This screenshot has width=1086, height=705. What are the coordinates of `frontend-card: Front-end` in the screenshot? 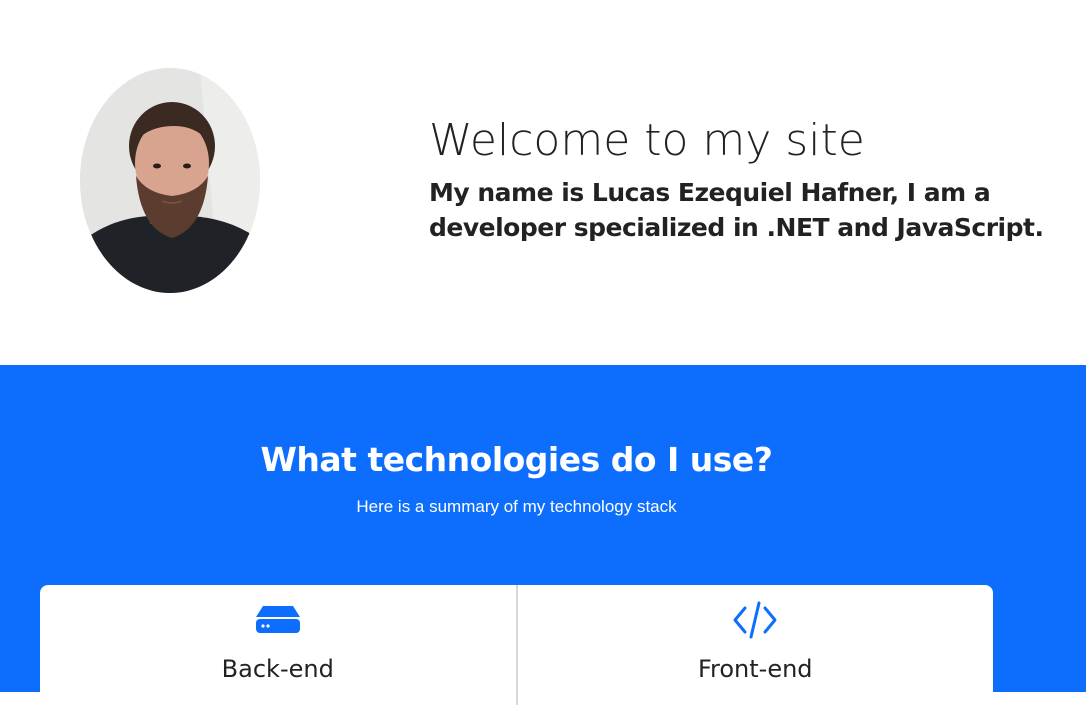 It's located at (754, 645).